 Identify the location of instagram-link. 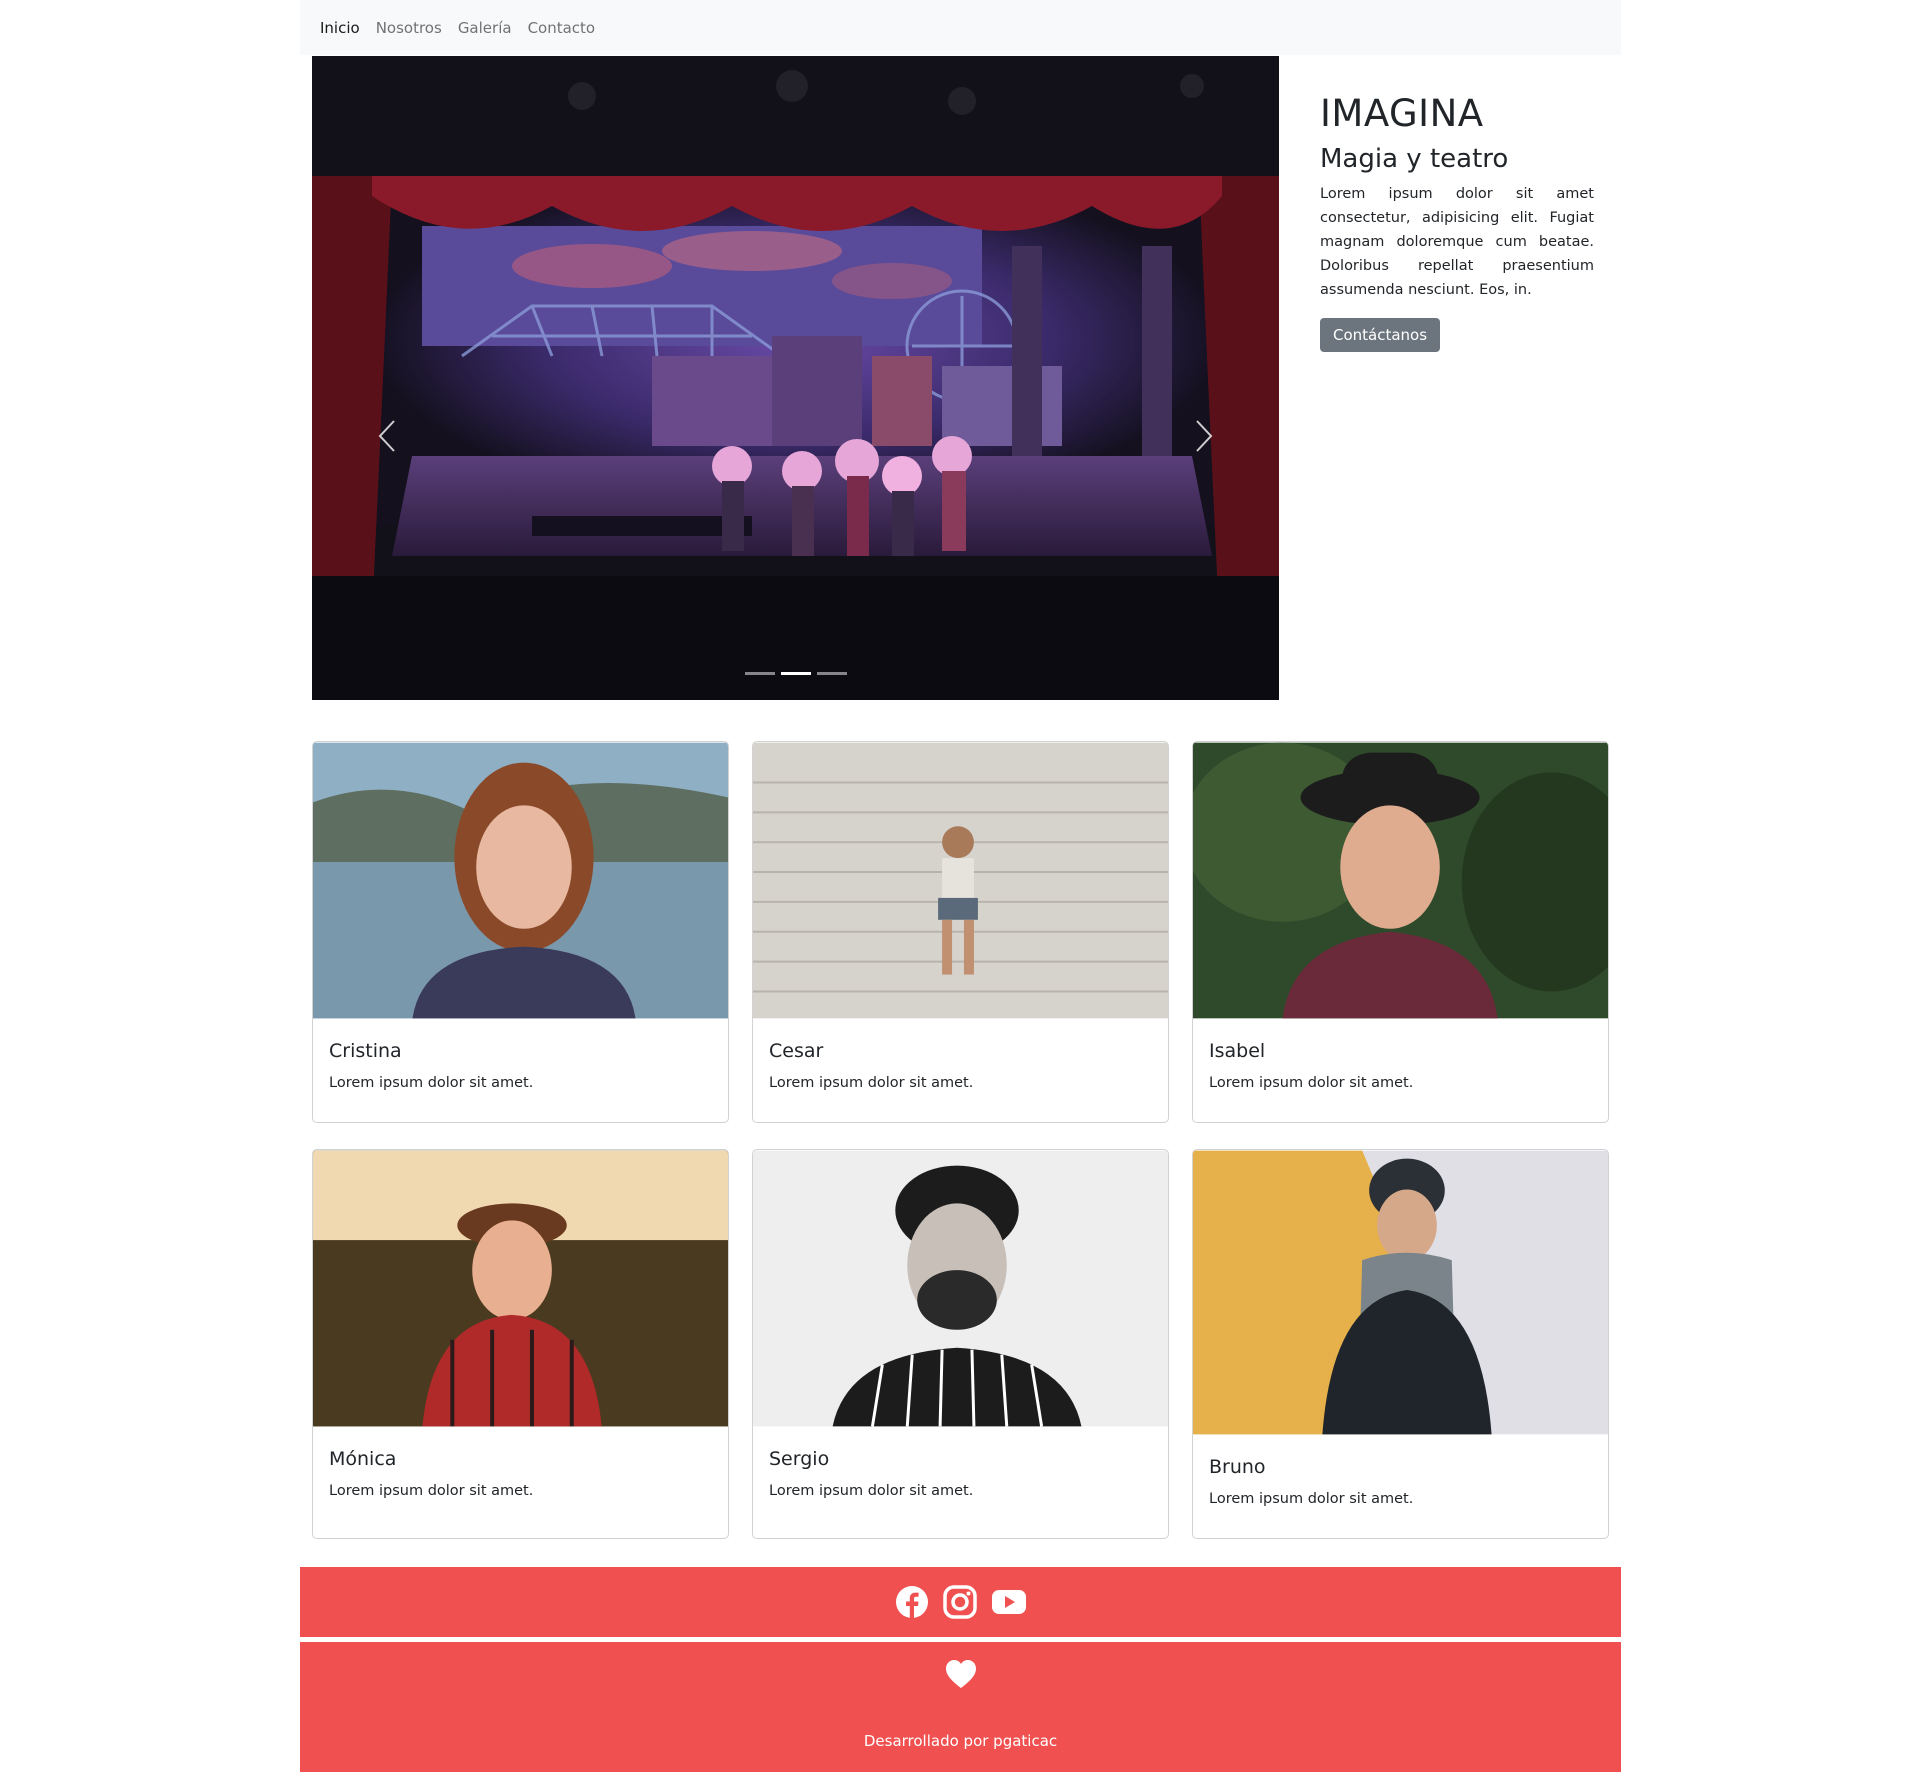
(959, 1602).